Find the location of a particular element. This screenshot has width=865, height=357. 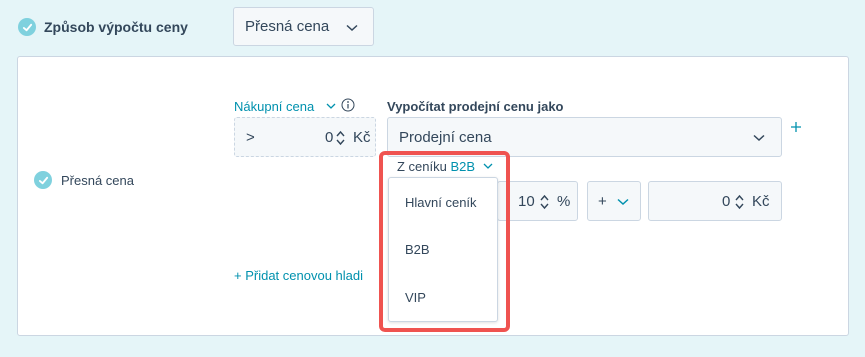

highlight-outline is located at coordinates (444, 241).